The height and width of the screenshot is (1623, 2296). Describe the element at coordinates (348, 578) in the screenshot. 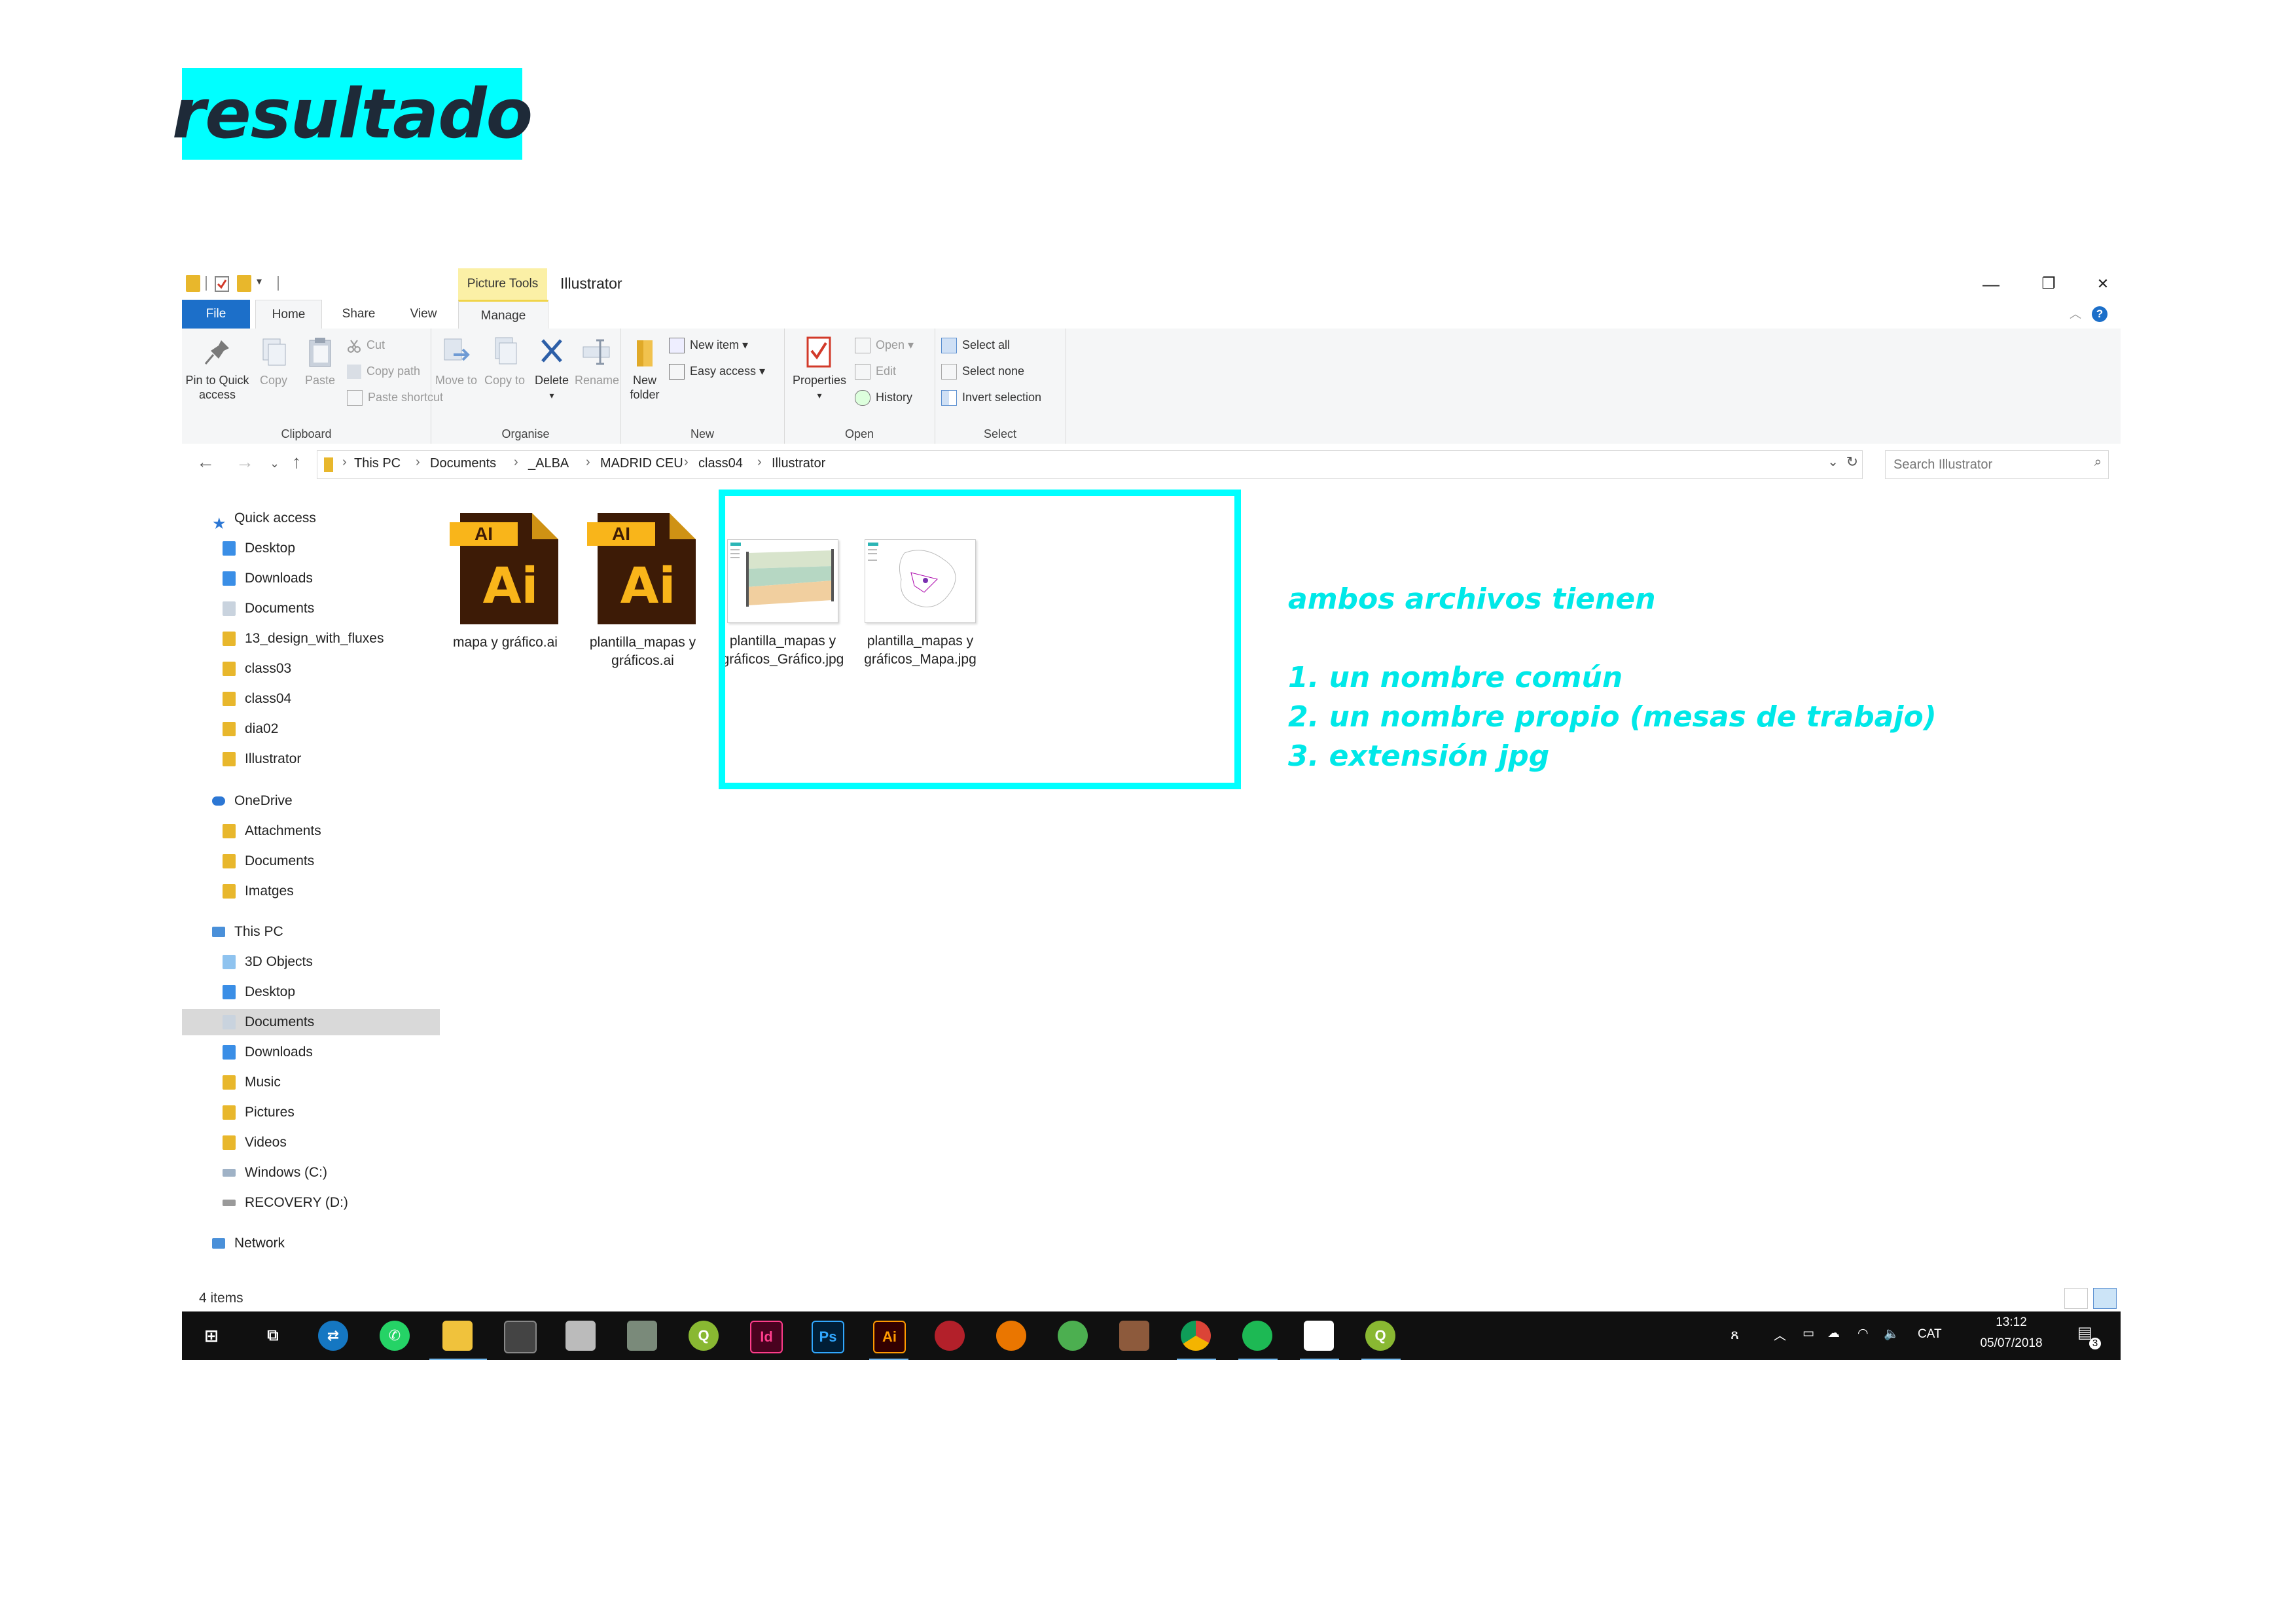

I see `nav-quick-downloads: Downloads📌` at that location.